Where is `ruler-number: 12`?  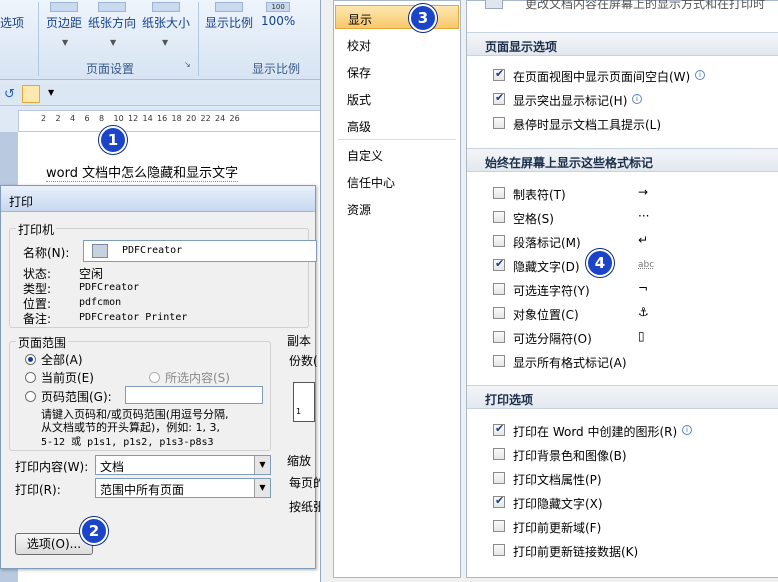
ruler-number: 12 is located at coordinates (133, 118).